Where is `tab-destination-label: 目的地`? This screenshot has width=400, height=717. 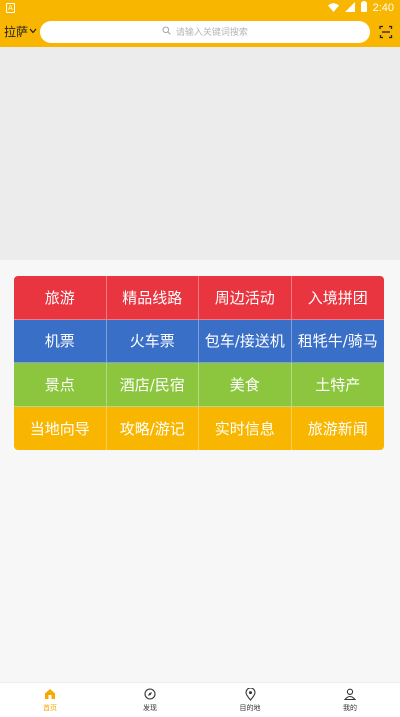
tab-destination-label: 目的地 is located at coordinates (250, 708).